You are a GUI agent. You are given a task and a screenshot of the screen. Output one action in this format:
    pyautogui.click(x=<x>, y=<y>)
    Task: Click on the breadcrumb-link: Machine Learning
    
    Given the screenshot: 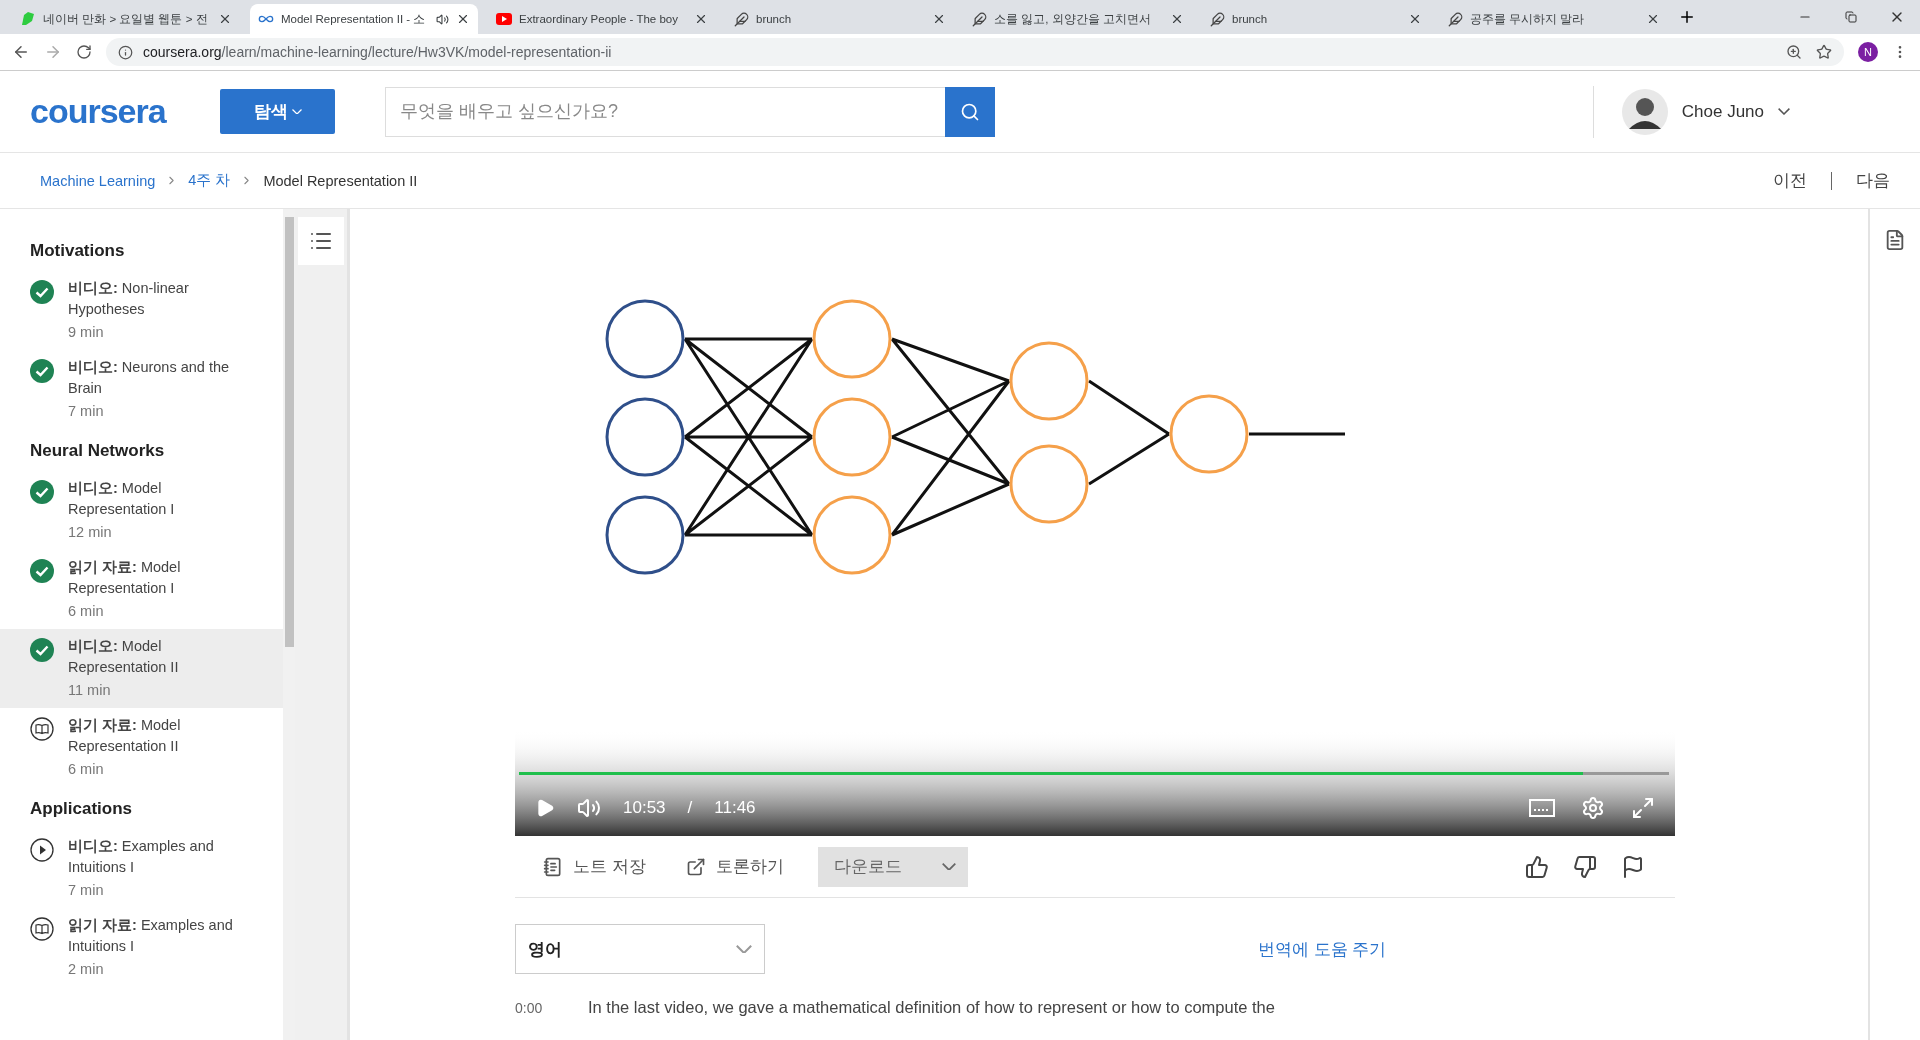 What is the action you would take?
    pyautogui.click(x=98, y=180)
    